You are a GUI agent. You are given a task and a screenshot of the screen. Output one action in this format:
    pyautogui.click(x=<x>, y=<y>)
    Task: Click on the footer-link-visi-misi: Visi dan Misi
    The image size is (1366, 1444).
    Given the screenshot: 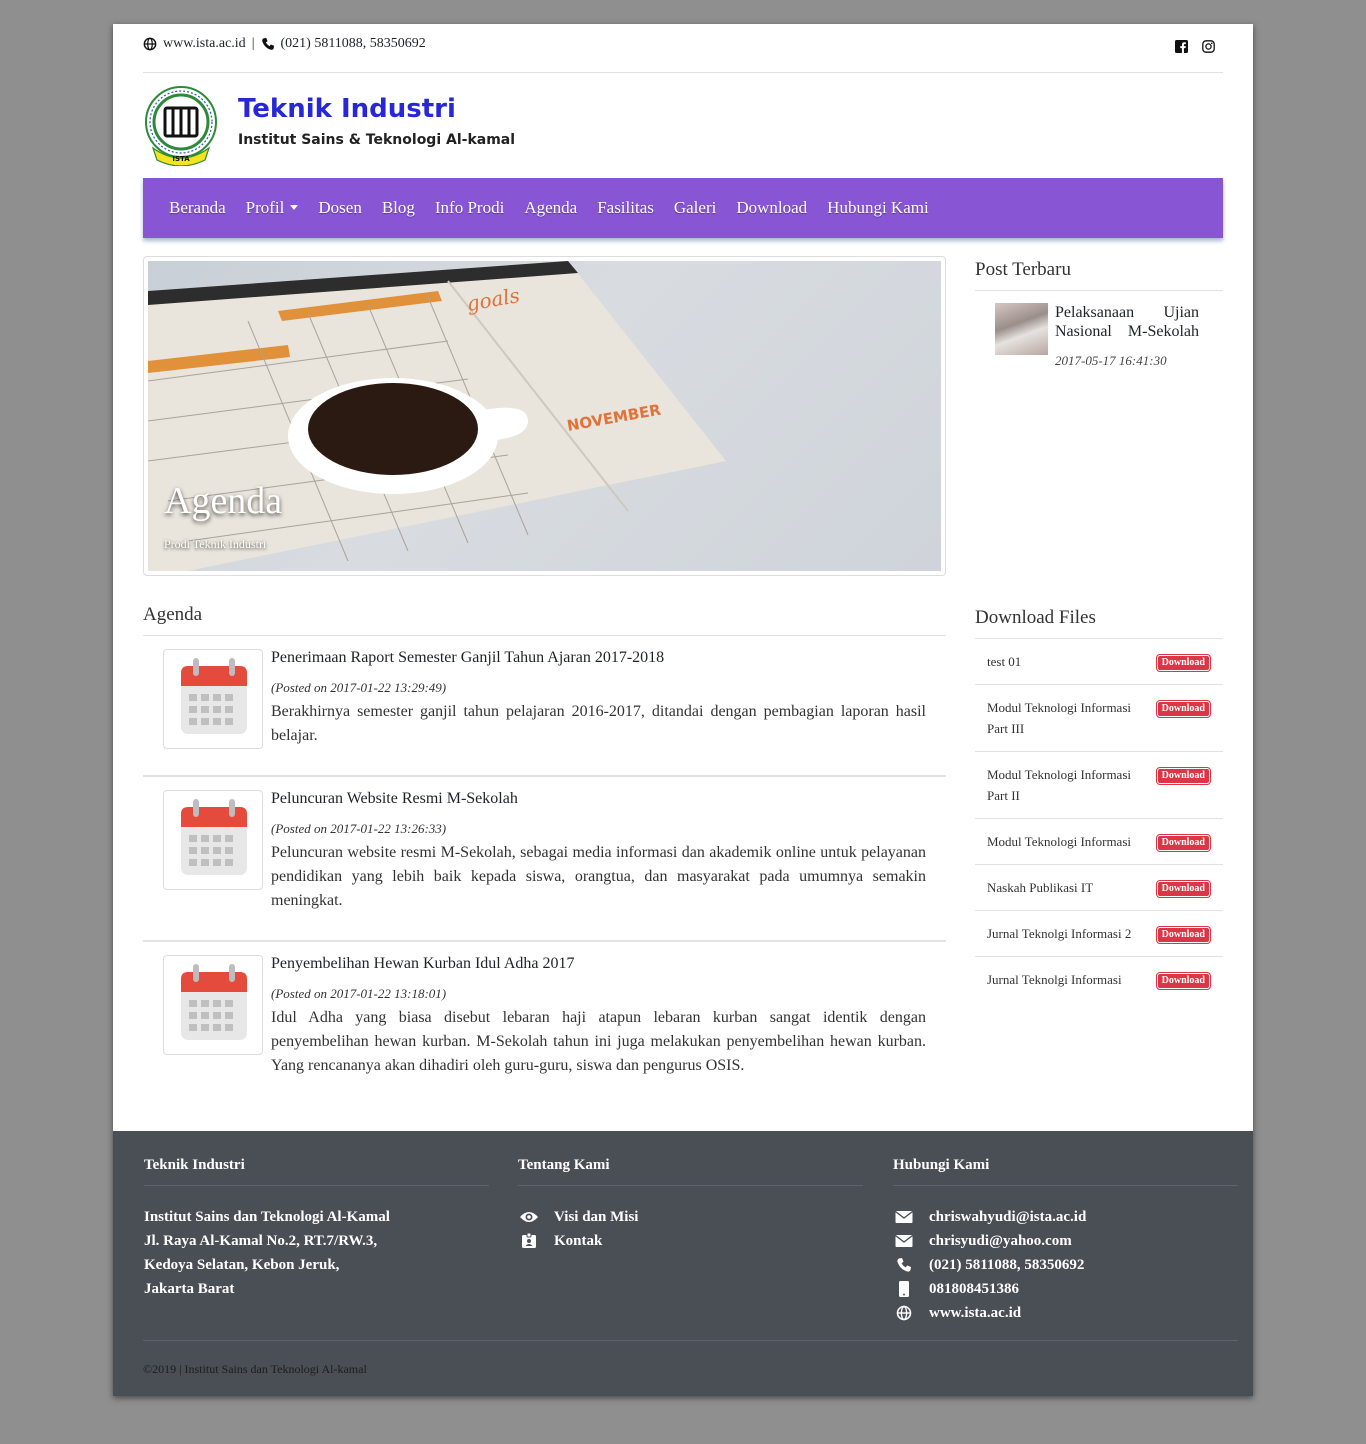 What is the action you would take?
    pyautogui.click(x=578, y=1217)
    